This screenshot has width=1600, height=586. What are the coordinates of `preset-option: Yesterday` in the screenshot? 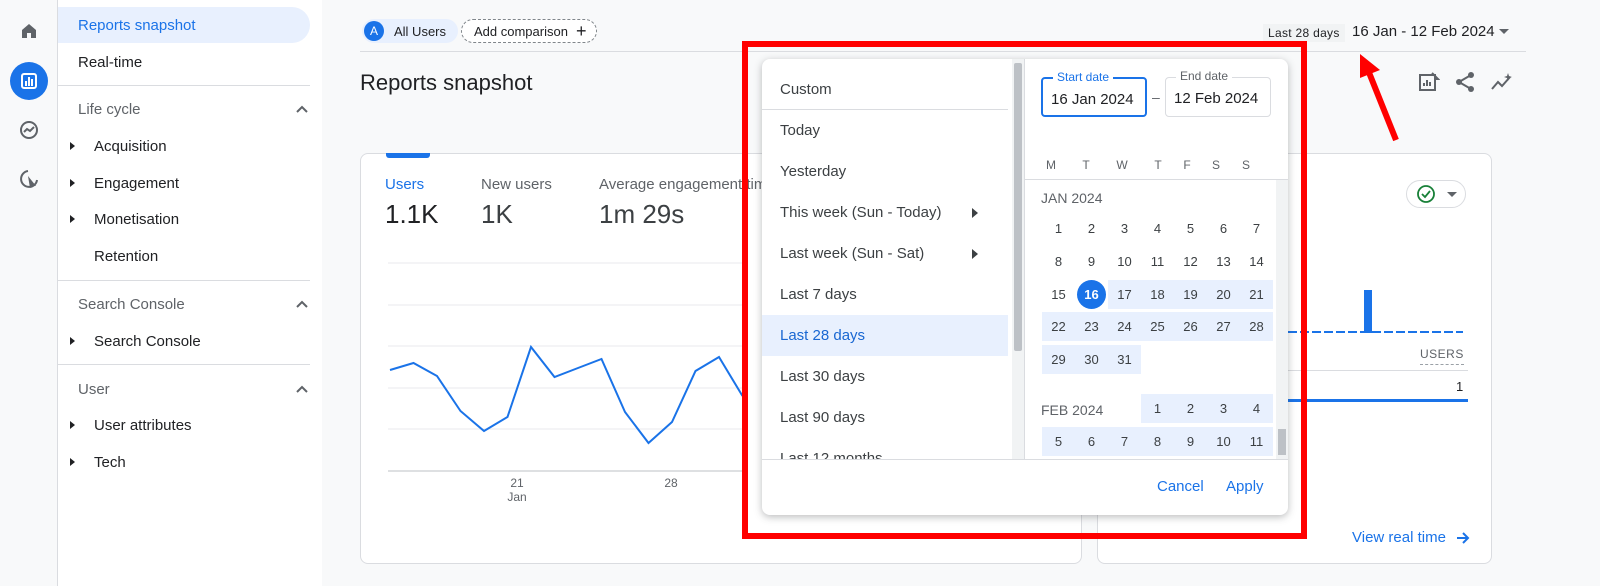 It's located at (885, 171).